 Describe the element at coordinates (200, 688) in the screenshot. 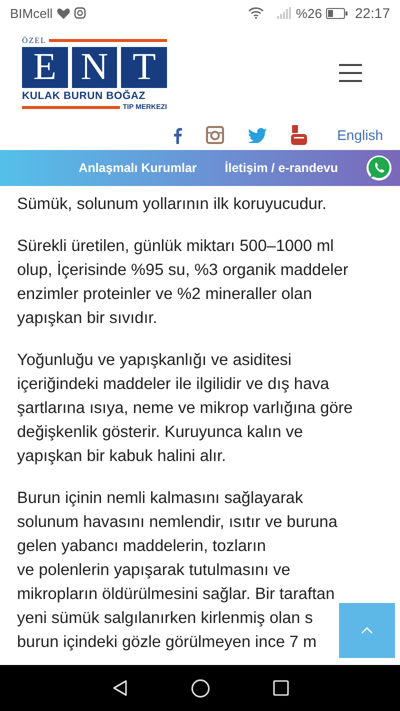

I see `home-icon` at that location.